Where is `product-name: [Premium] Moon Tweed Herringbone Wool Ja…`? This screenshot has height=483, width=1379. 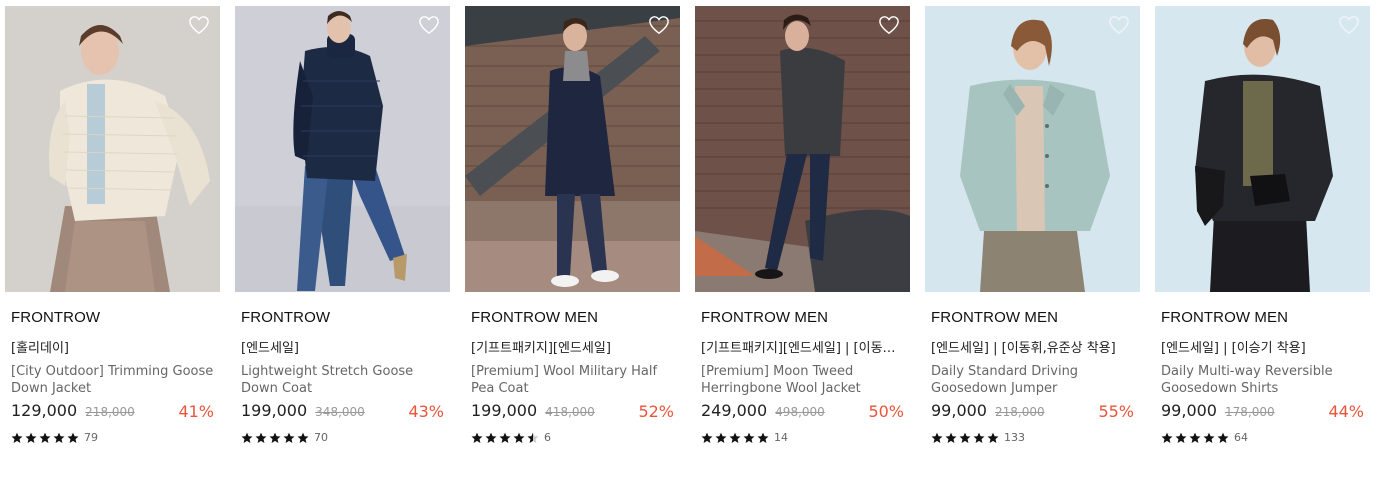 product-name: [Premium] Moon Tweed Herringbone Wool Ja… is located at coordinates (801, 380).